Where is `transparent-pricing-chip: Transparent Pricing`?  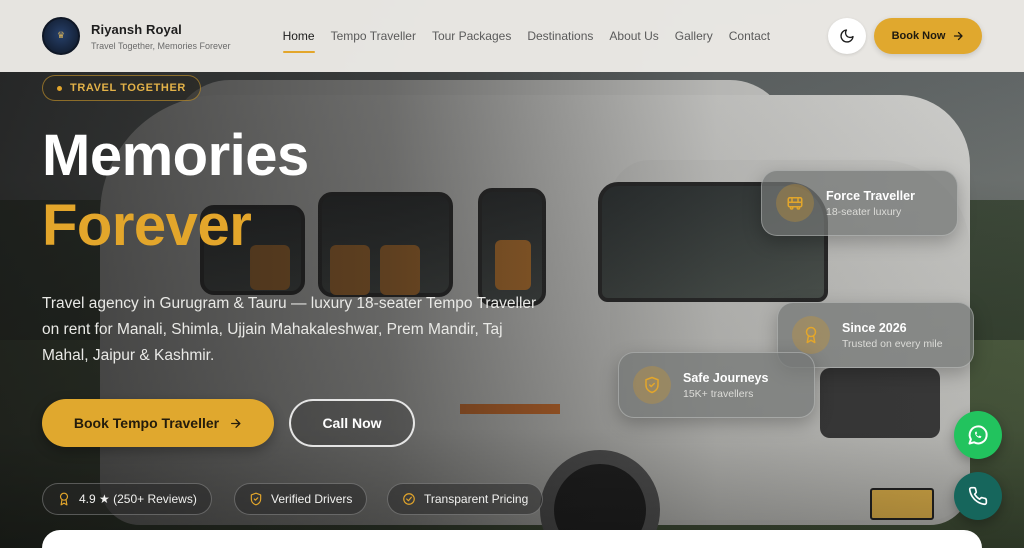
transparent-pricing-chip: Transparent Pricing is located at coordinates (465, 499).